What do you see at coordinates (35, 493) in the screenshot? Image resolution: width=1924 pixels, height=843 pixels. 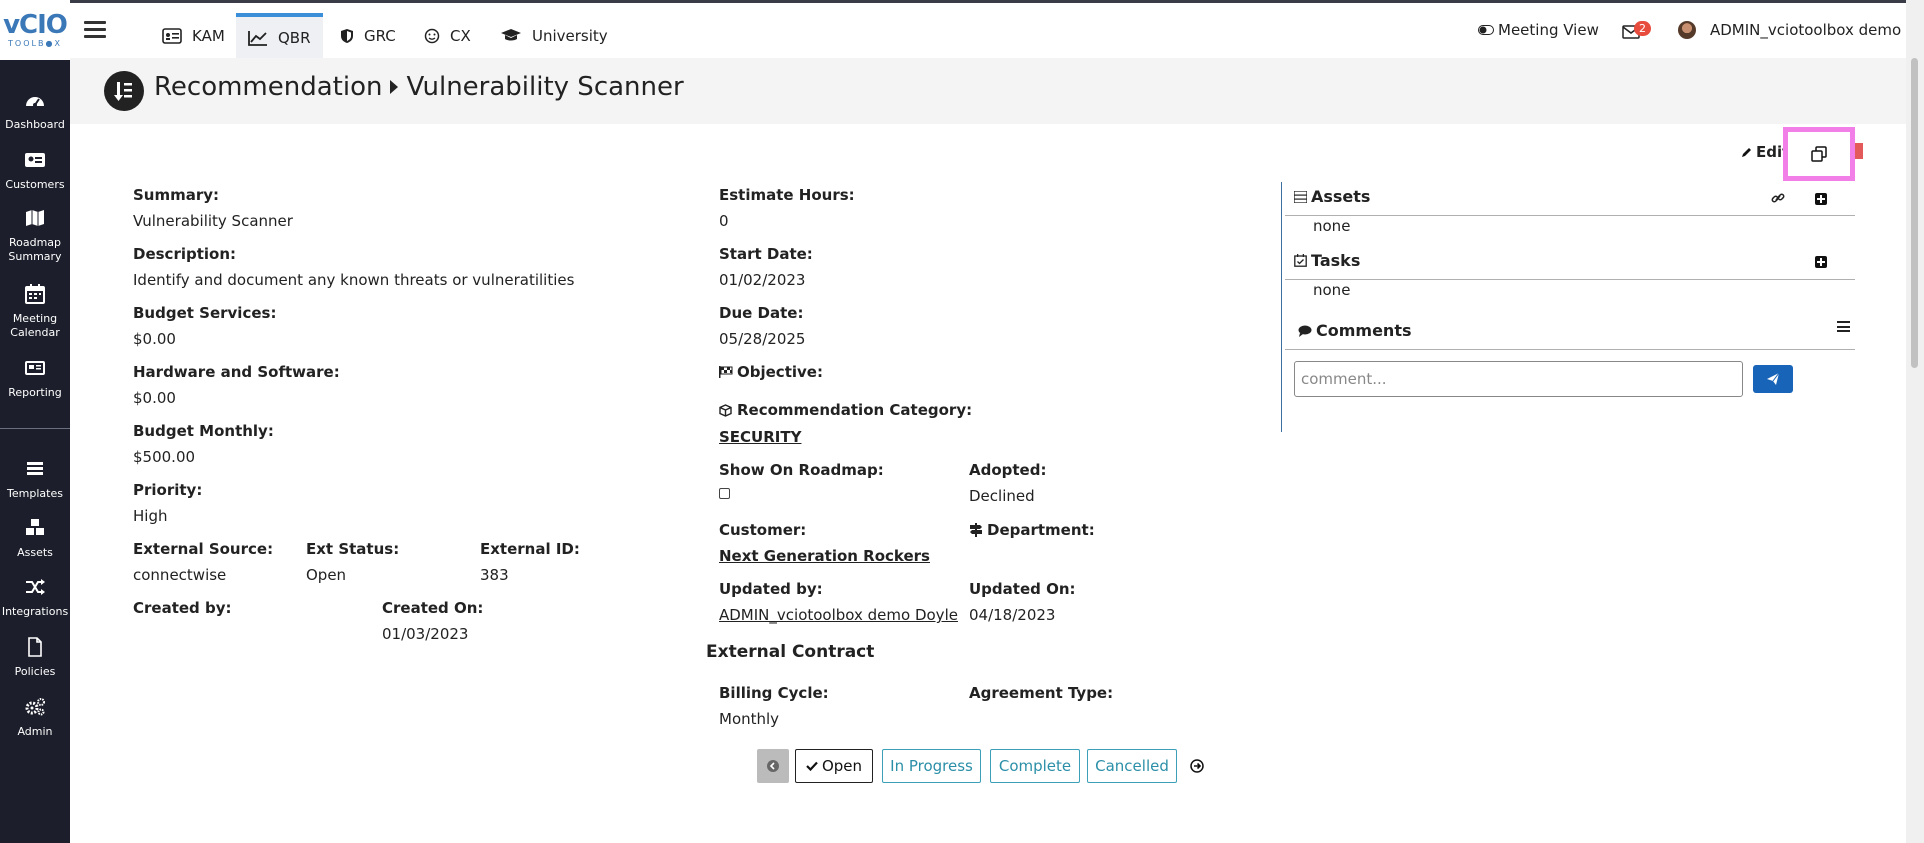 I see `sidebar-item-label: Templates` at bounding box center [35, 493].